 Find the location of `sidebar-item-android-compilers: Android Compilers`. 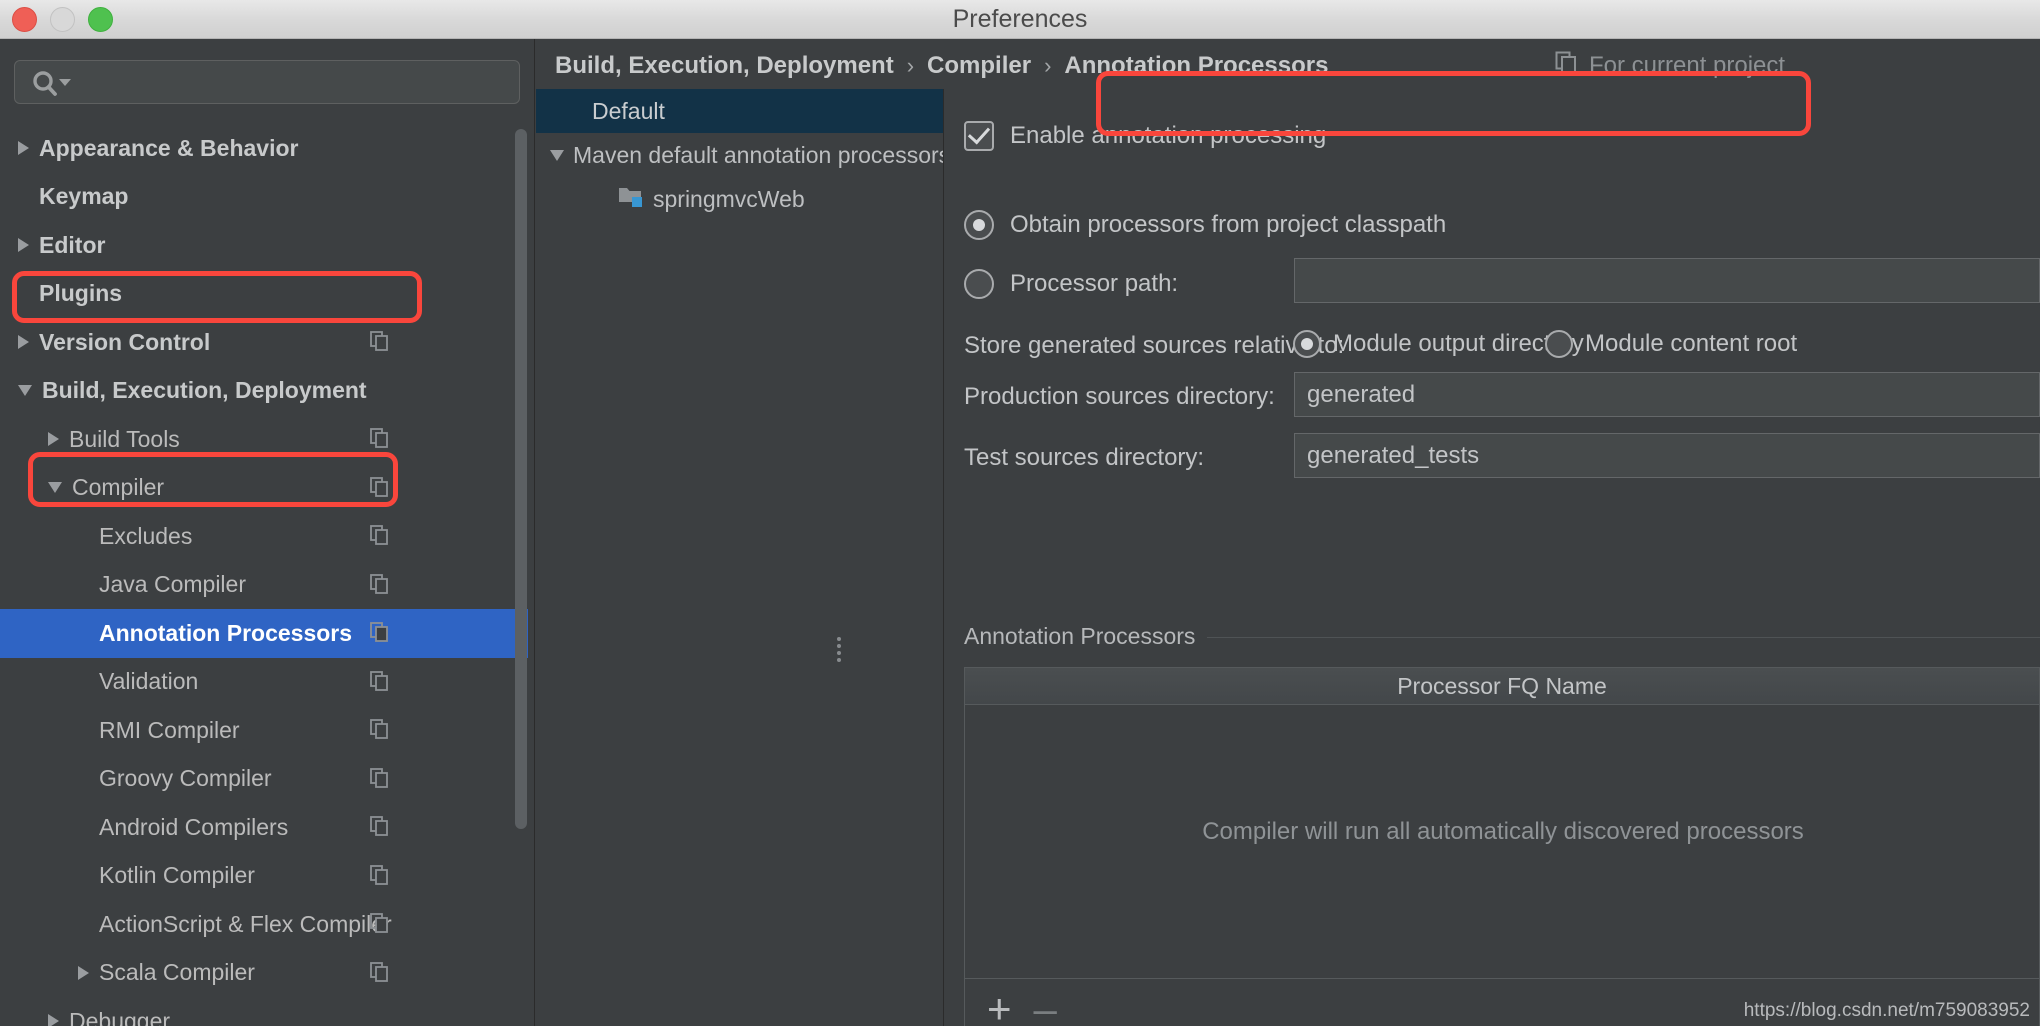

sidebar-item-android-compilers: Android Compilers is located at coordinates (264, 827).